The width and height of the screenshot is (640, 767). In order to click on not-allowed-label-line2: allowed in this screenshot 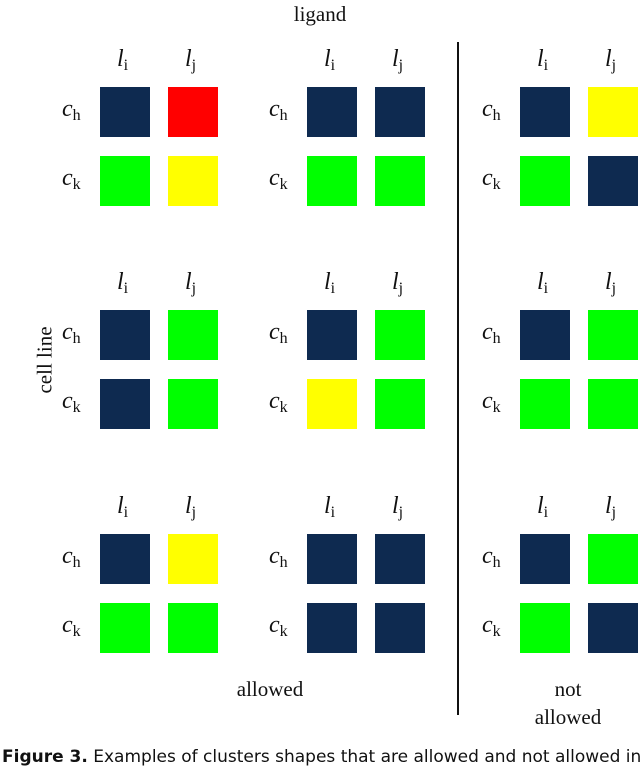, I will do `click(568, 717)`.